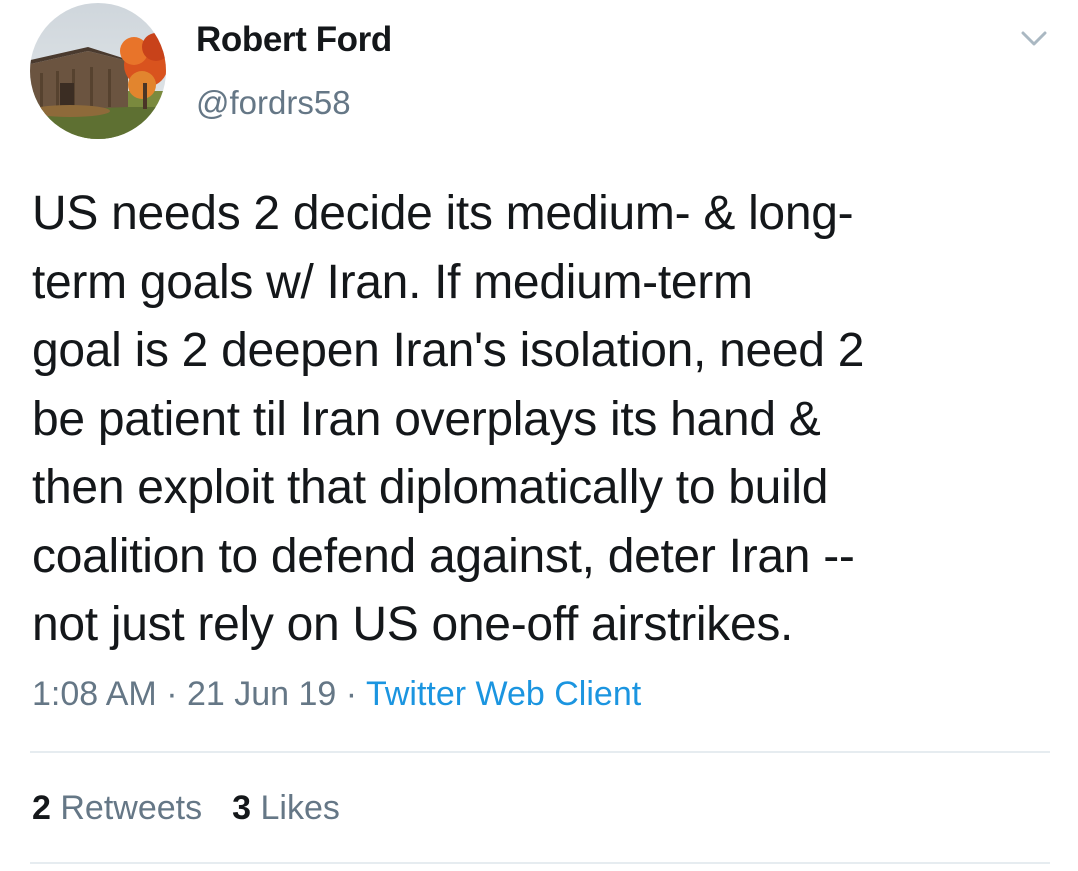  Describe the element at coordinates (242, 808) in the screenshot. I see `likes-count: 3` at that location.